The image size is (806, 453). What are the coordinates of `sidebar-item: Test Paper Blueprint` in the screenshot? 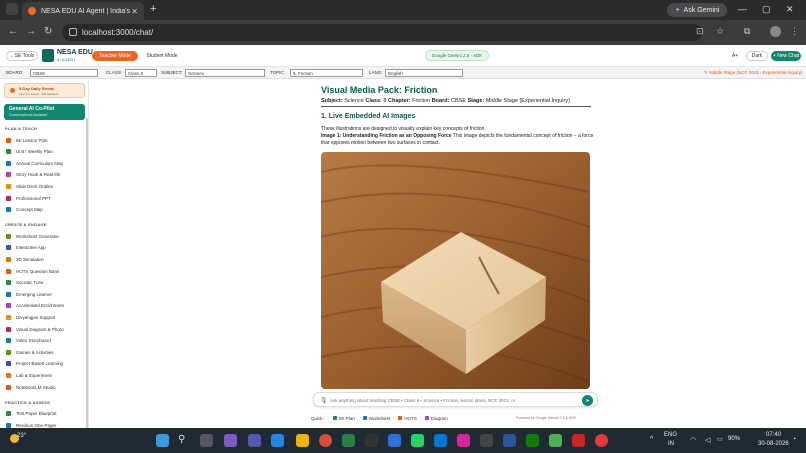 It's located at (31, 414).